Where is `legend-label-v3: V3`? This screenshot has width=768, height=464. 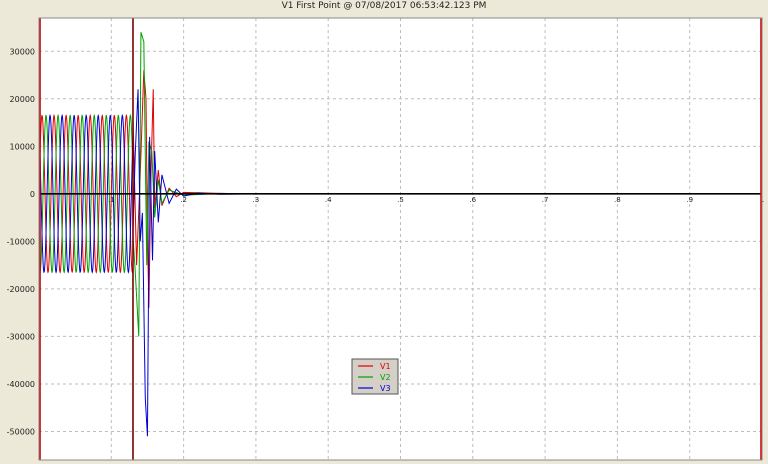
legend-label-v3: V3 is located at coordinates (385, 388).